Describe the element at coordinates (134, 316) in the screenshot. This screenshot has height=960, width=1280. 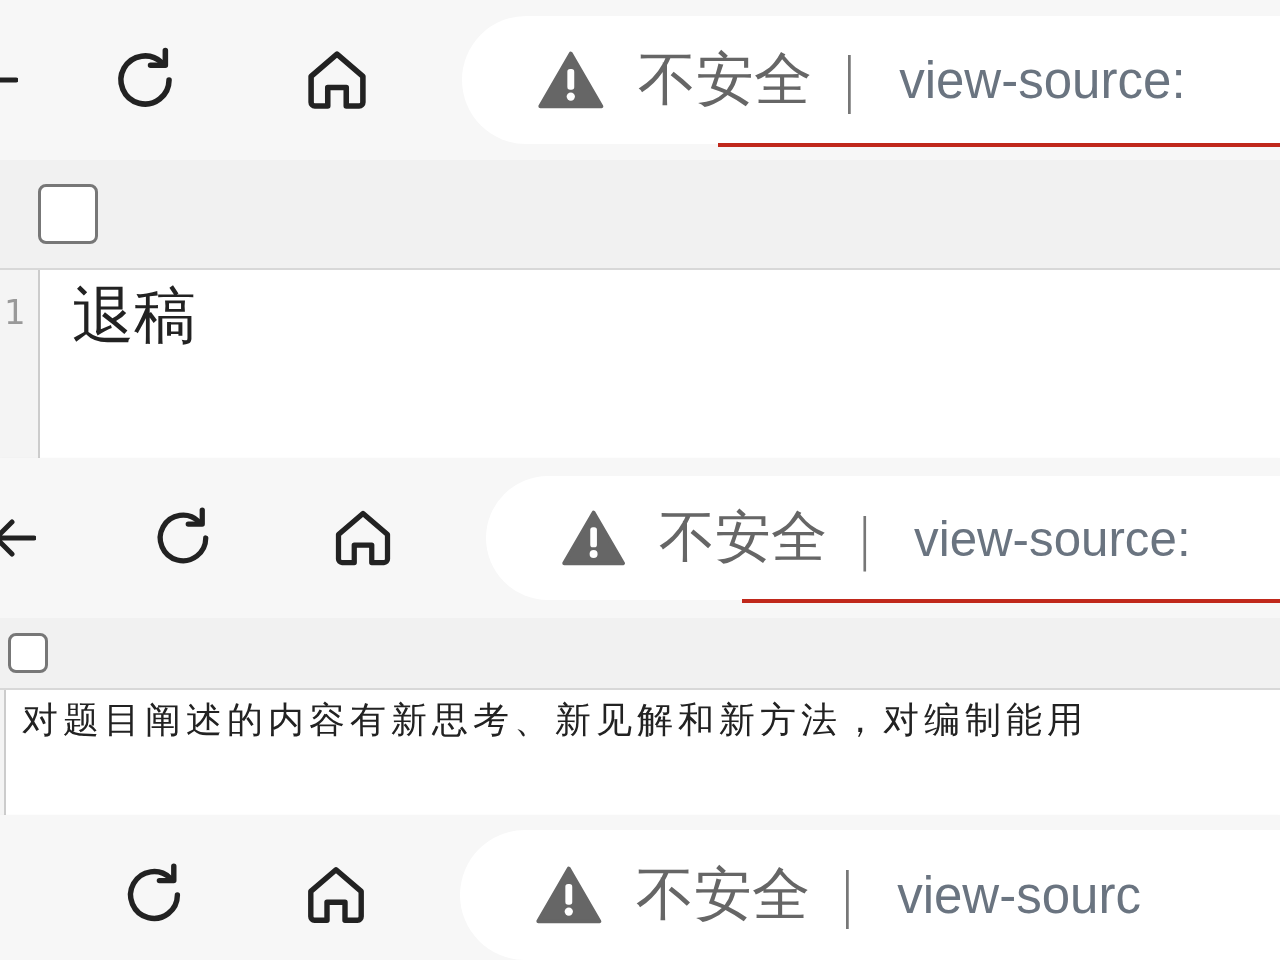
I see `source-text: 退稿` at that location.